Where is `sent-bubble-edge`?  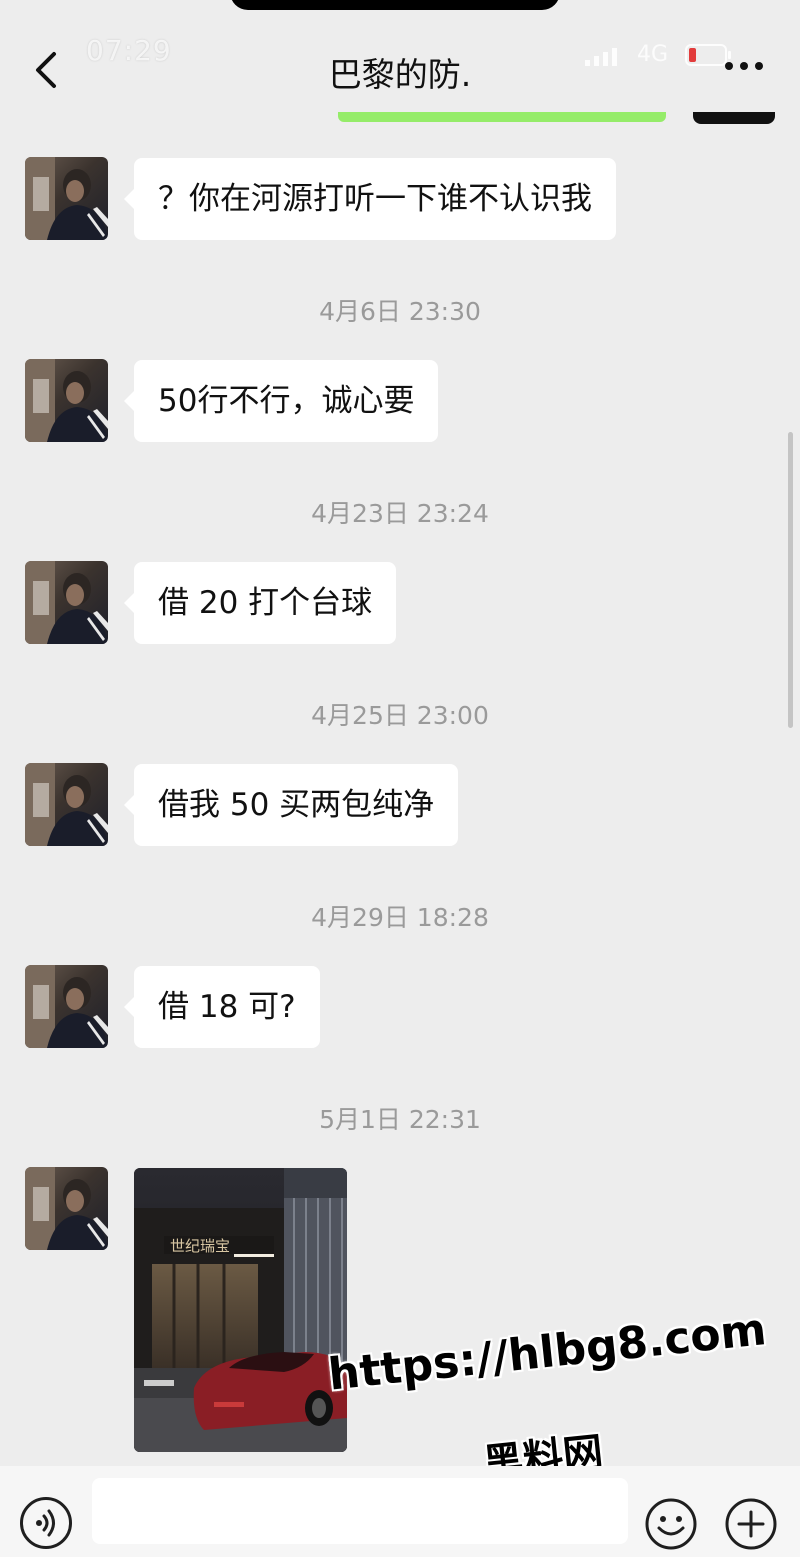
sent-bubble-edge is located at coordinates (502, 117).